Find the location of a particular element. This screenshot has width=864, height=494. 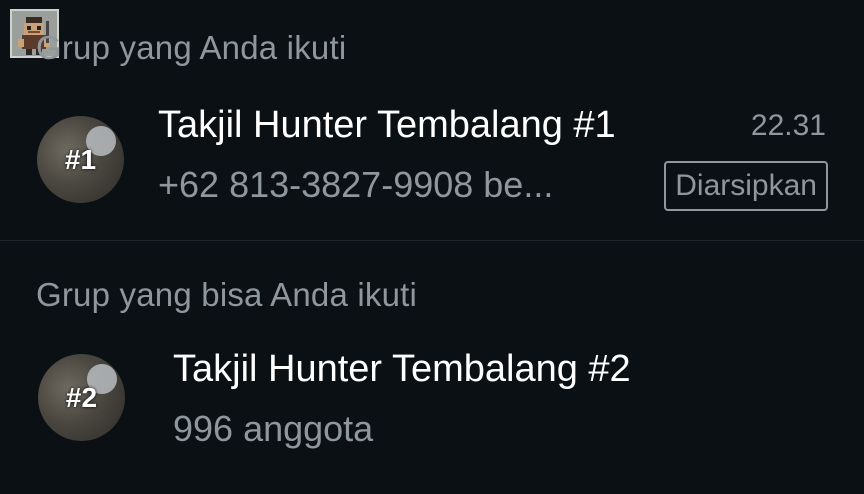

last-message-time: 22.31 is located at coordinates (788, 125).